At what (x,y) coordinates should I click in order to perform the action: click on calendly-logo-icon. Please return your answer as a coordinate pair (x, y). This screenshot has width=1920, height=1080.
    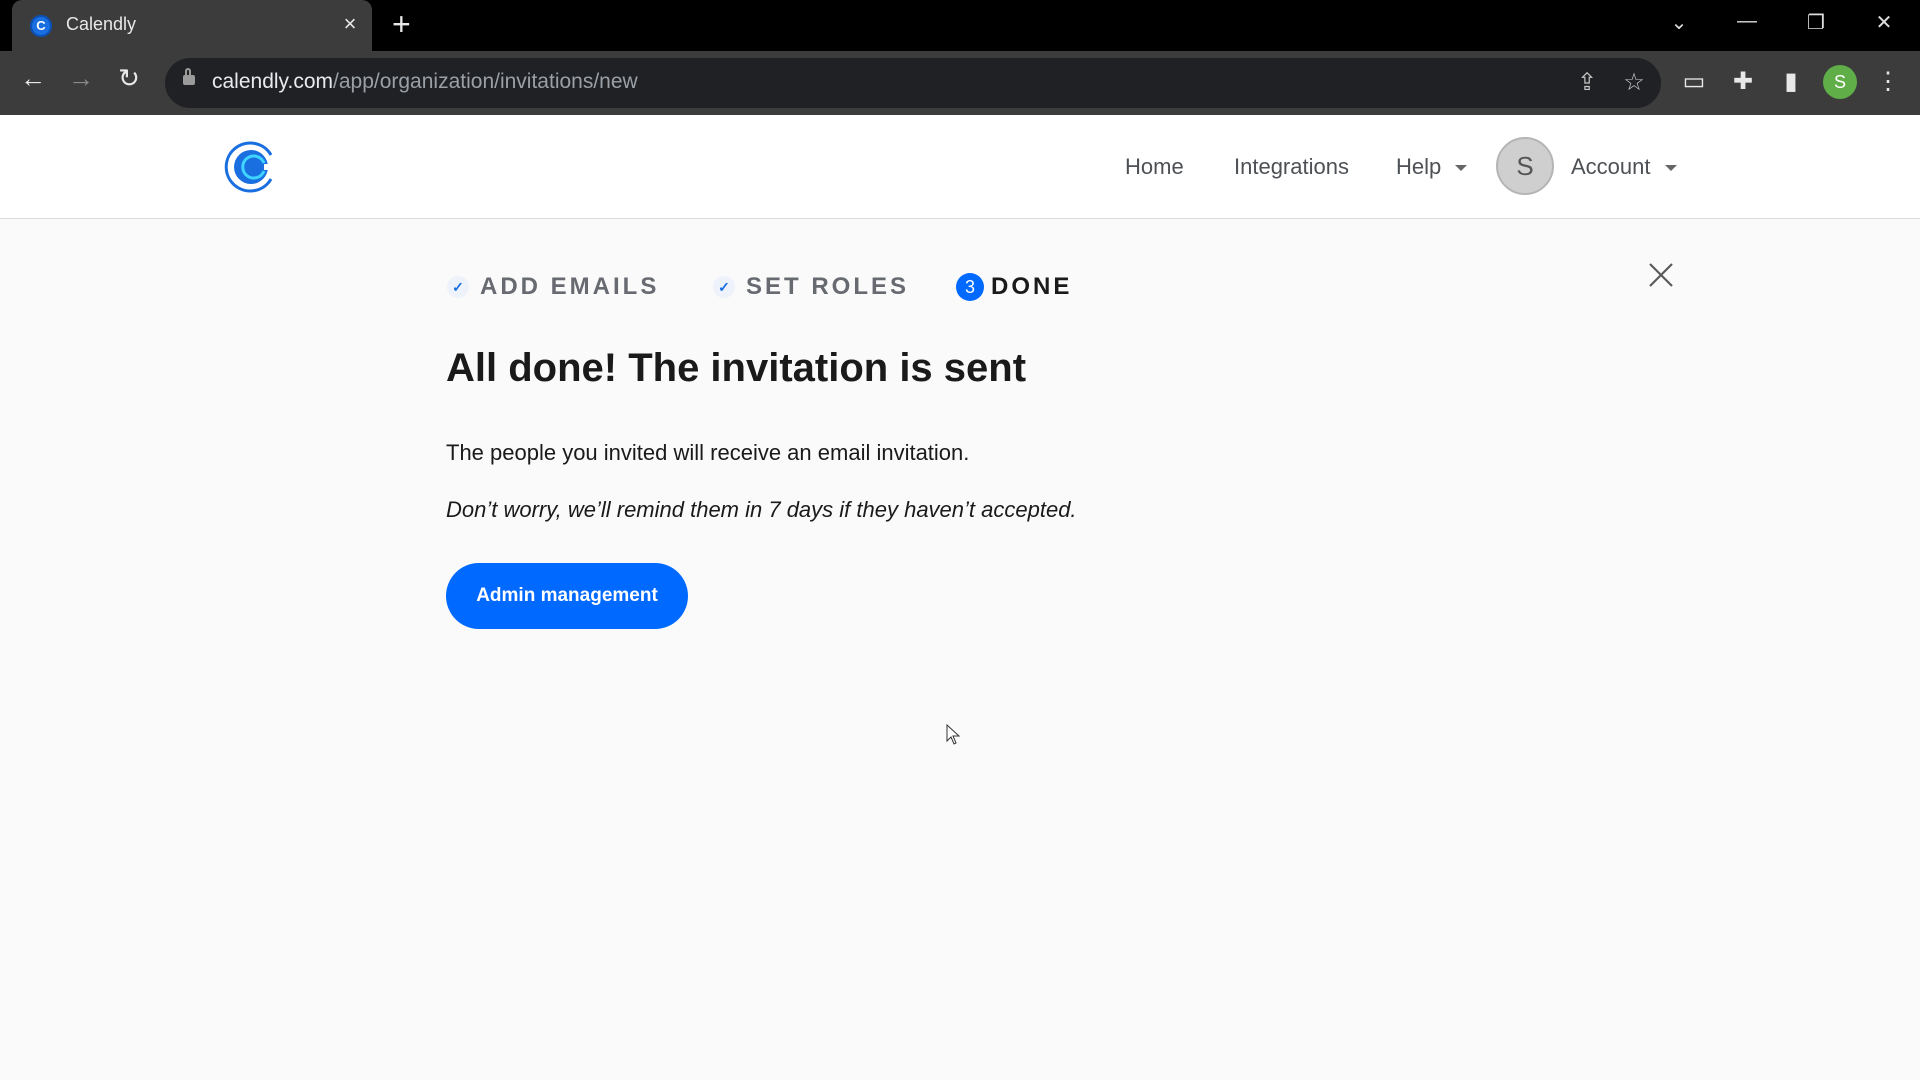
    Looking at the image, I should click on (252, 167).